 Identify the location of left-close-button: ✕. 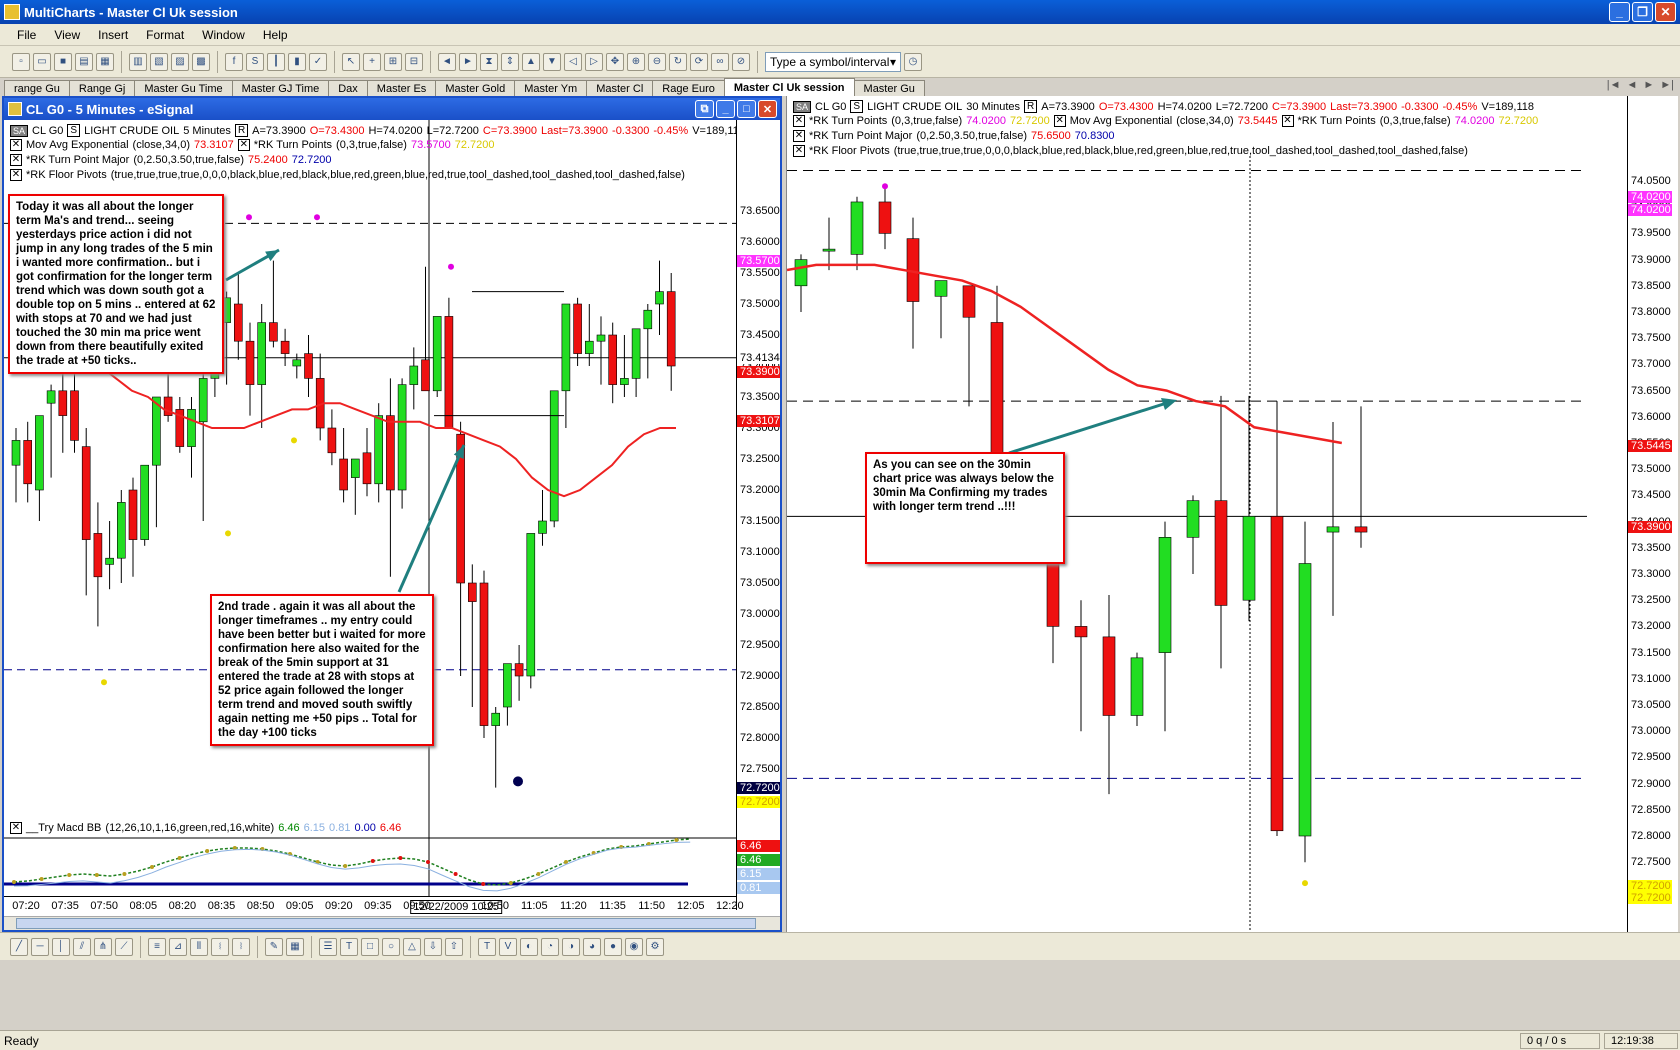
(767, 109).